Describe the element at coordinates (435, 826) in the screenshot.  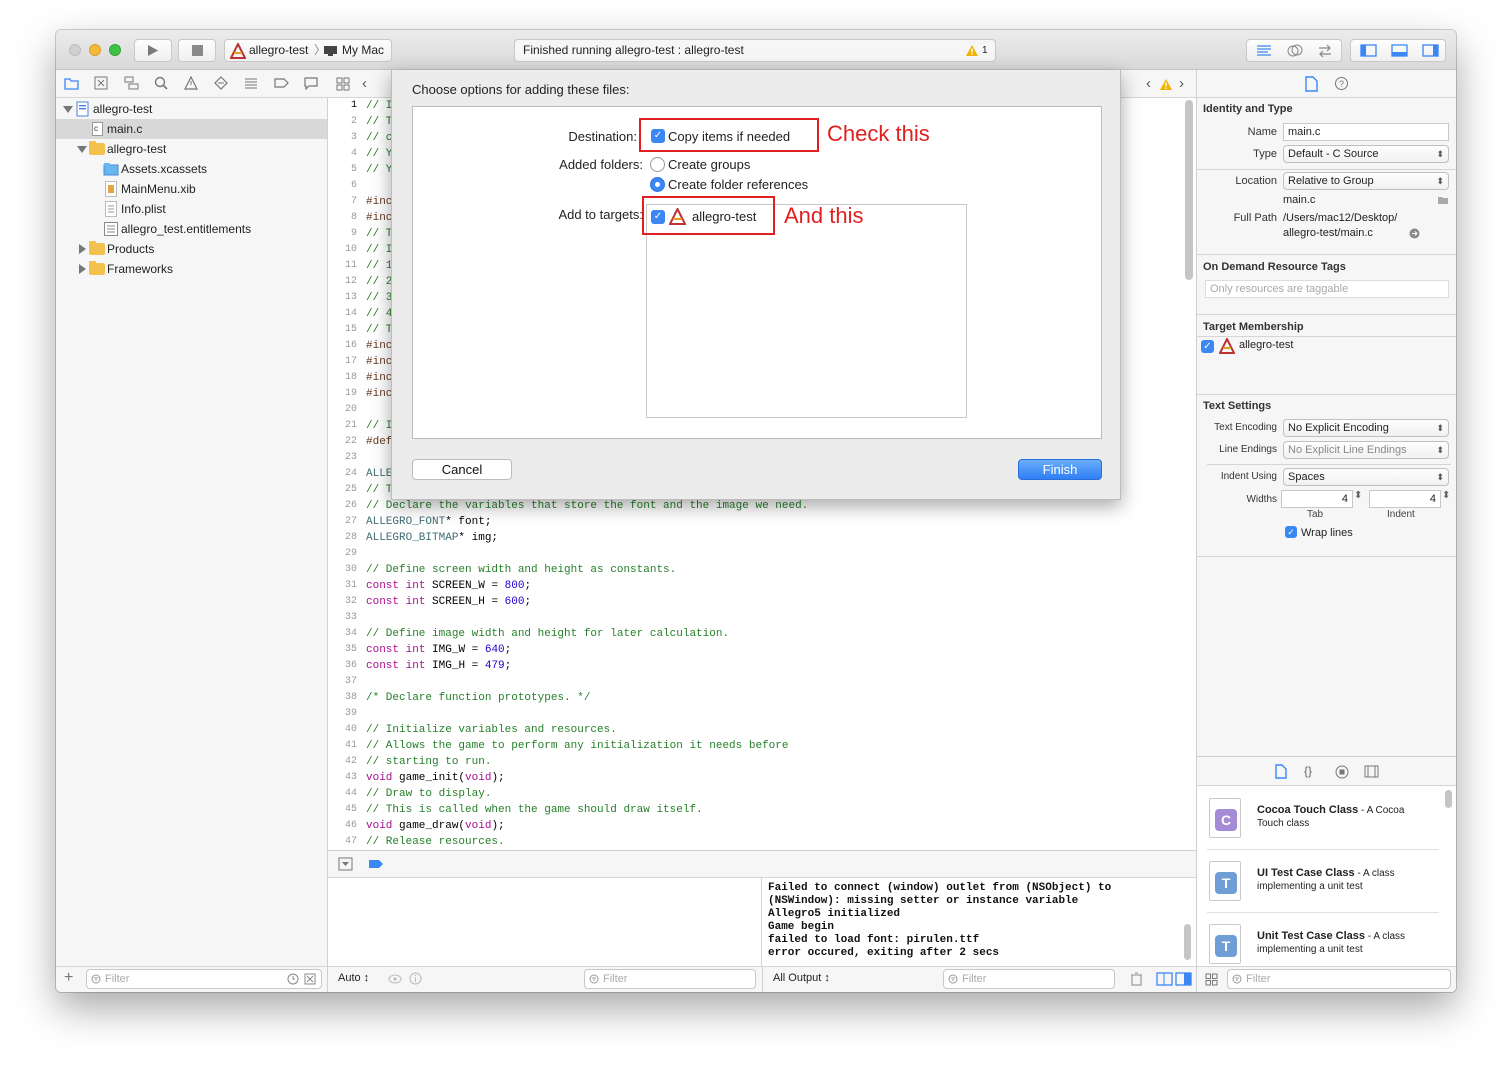
I see `code-line: void game_draw(void);` at that location.